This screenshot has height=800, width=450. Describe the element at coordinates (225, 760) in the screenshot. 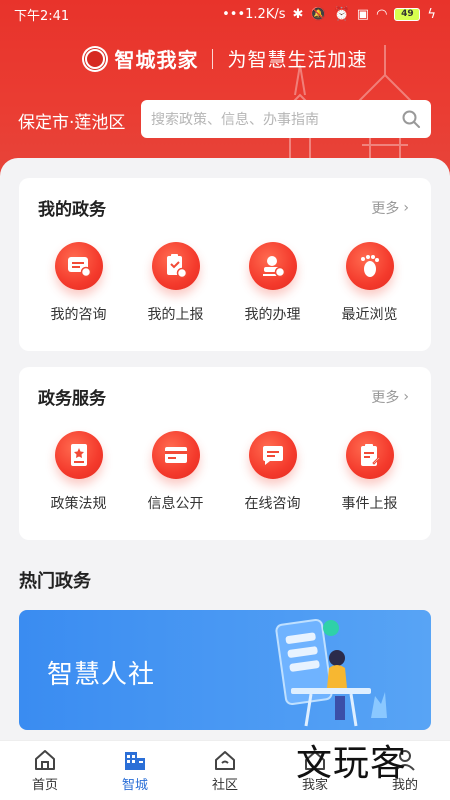

I see `community-icon` at that location.